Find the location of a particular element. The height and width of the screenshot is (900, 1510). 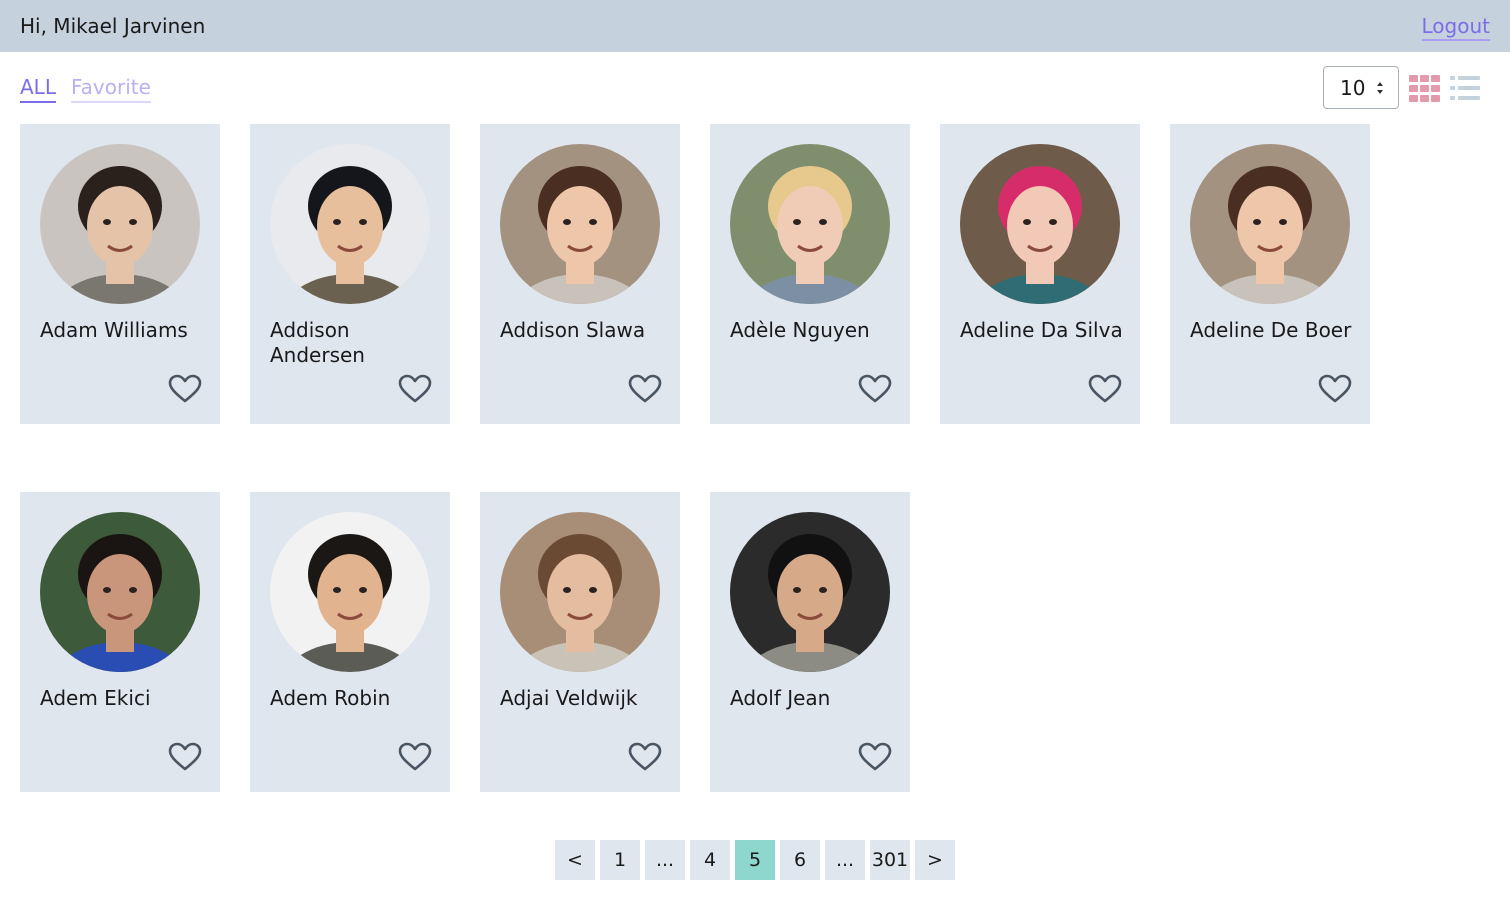

pagination: < 1 ... 4 5 6 ... 301 > is located at coordinates (755, 860).